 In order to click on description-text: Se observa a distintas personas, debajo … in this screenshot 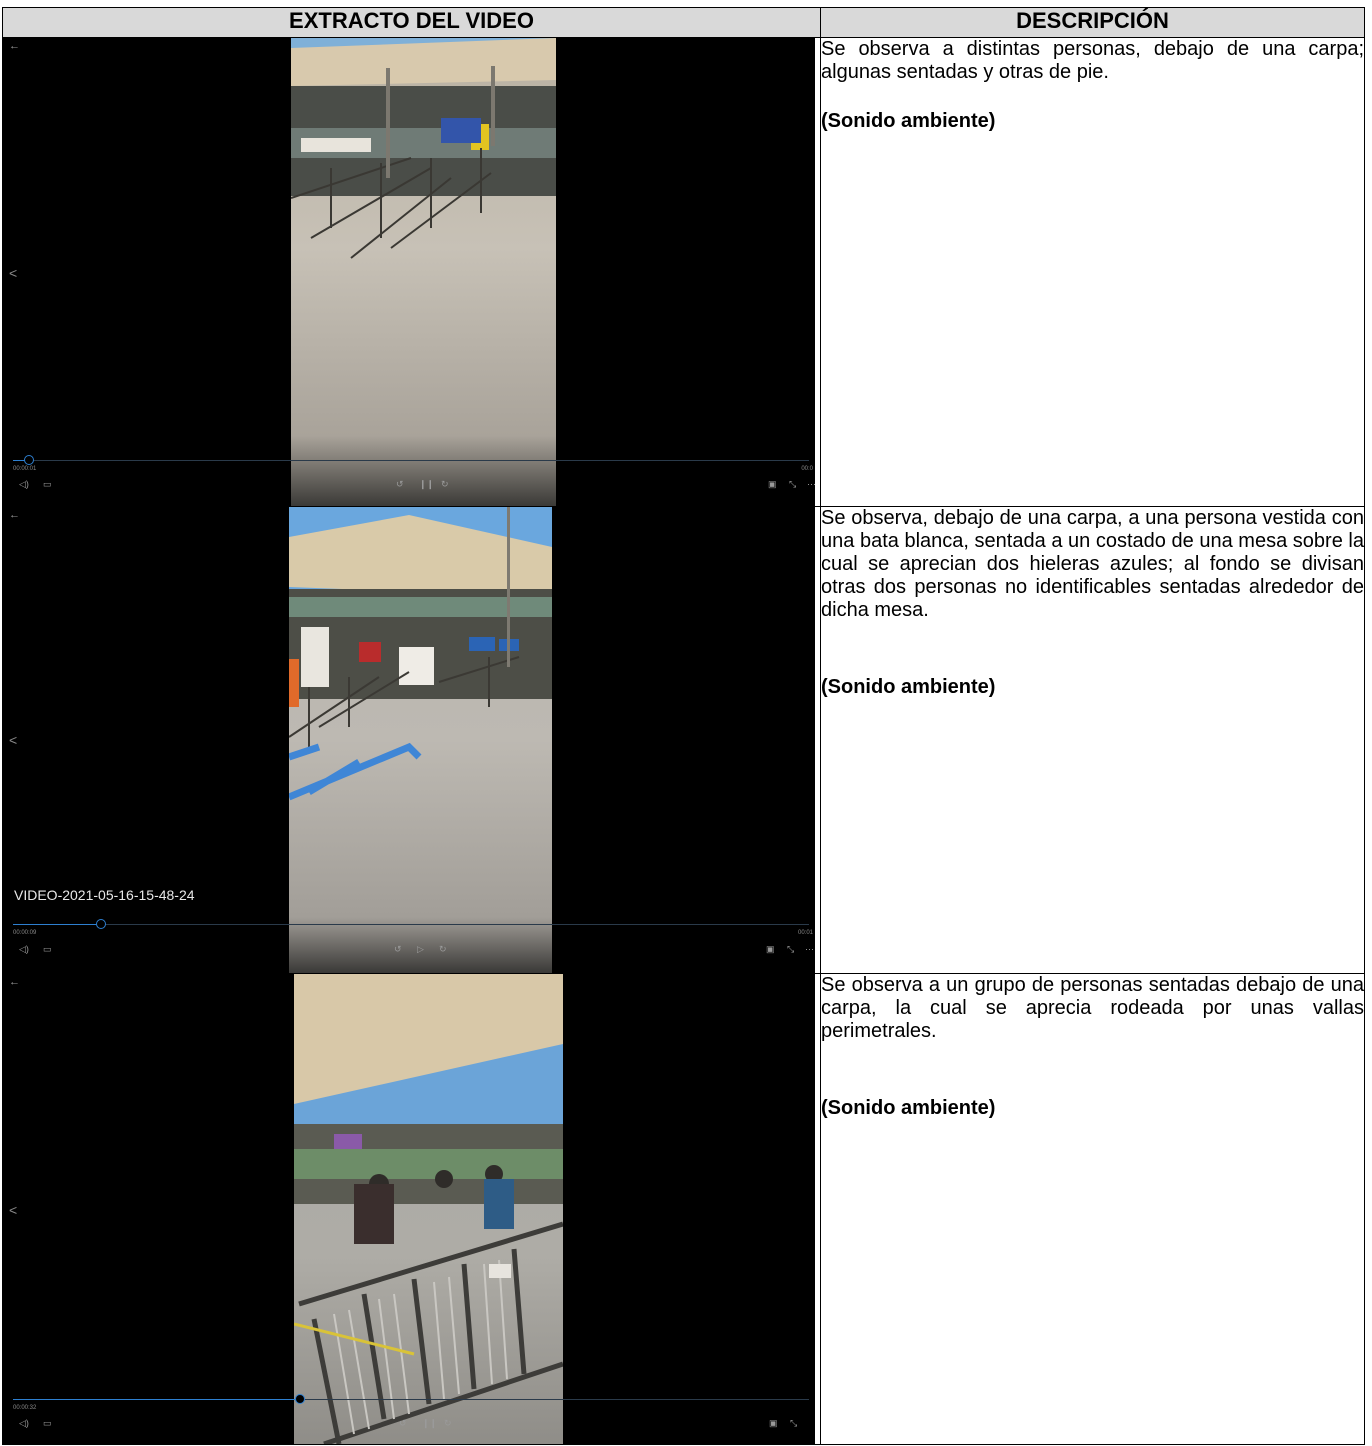, I will do `click(1092, 60)`.